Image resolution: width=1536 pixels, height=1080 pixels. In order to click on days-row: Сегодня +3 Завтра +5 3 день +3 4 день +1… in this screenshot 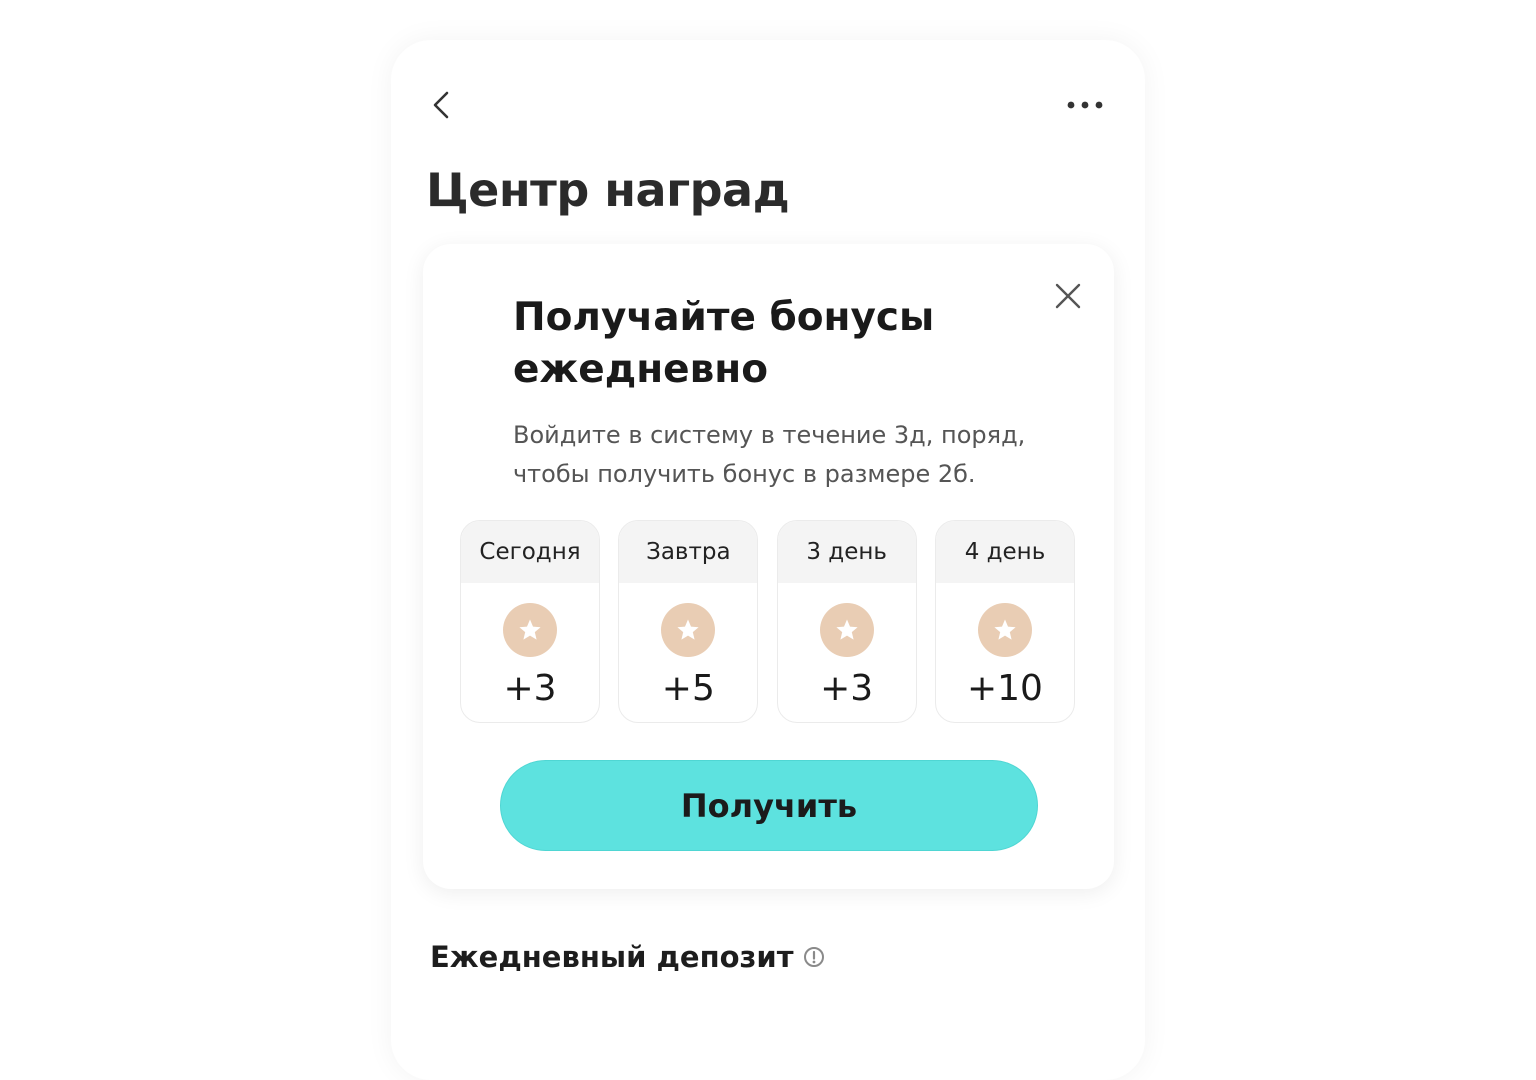, I will do `click(767, 622)`.